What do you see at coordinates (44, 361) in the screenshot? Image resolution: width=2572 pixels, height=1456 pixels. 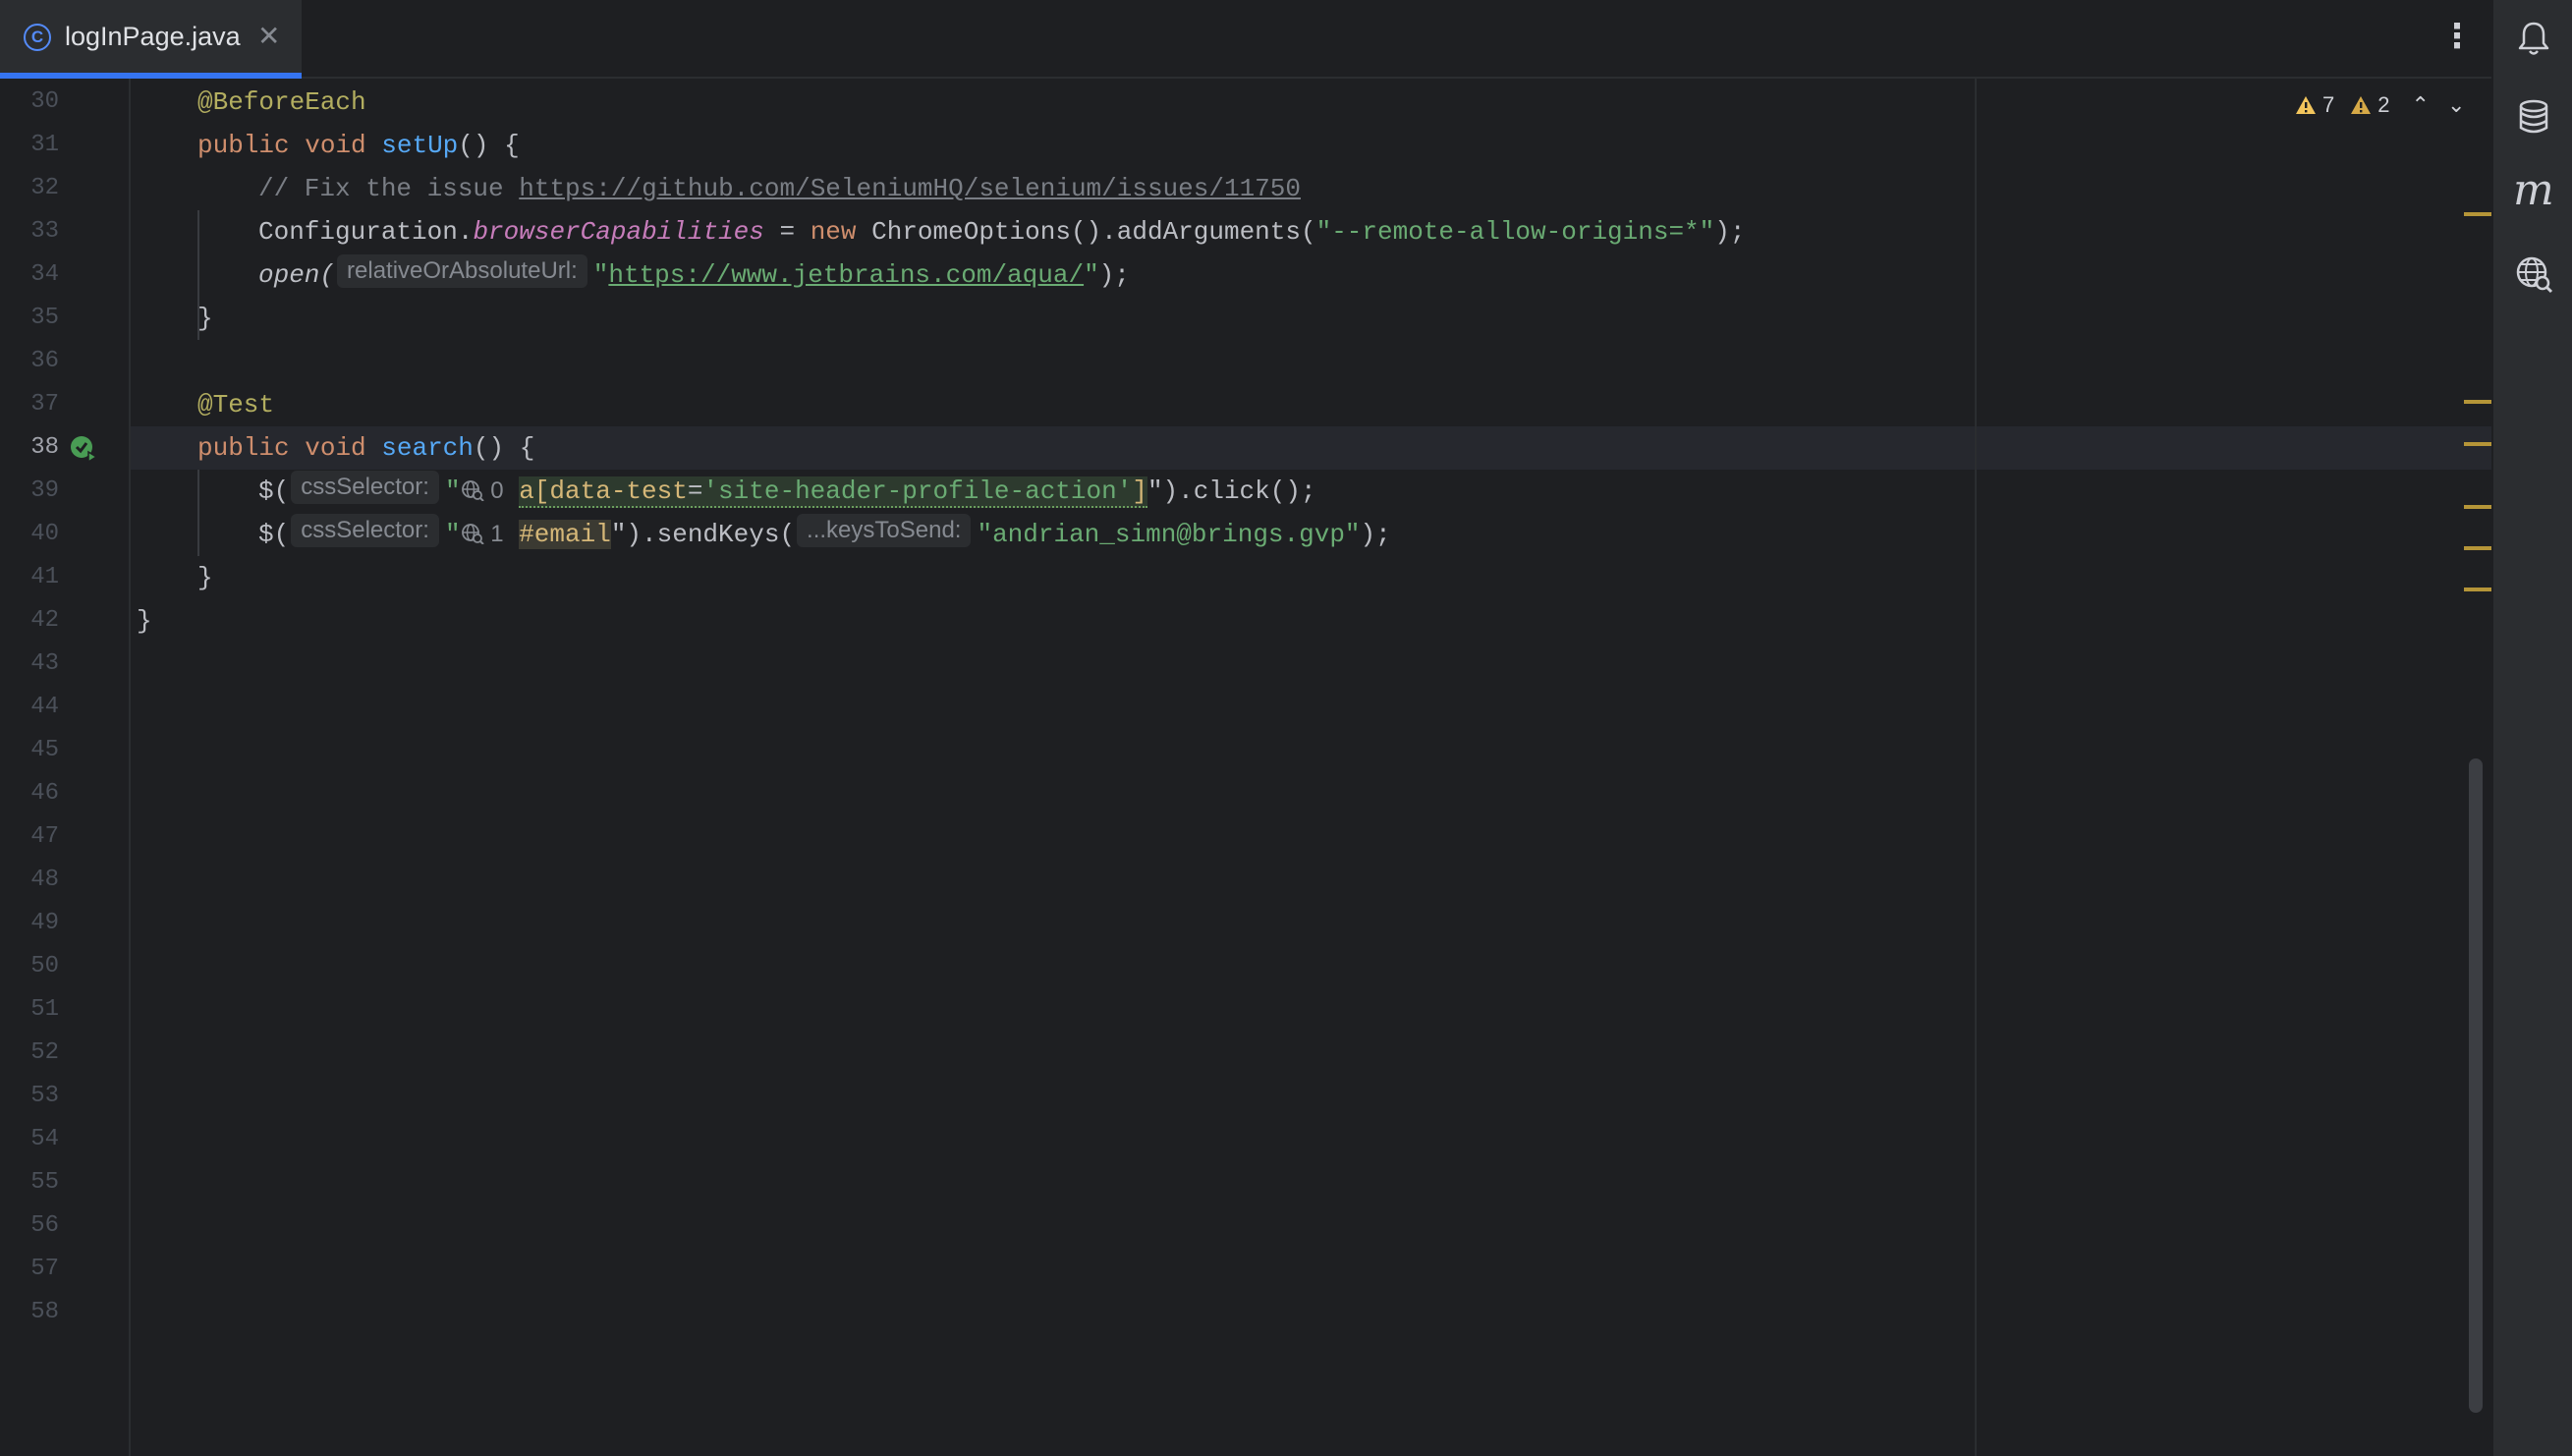 I see `line-number: 36` at bounding box center [44, 361].